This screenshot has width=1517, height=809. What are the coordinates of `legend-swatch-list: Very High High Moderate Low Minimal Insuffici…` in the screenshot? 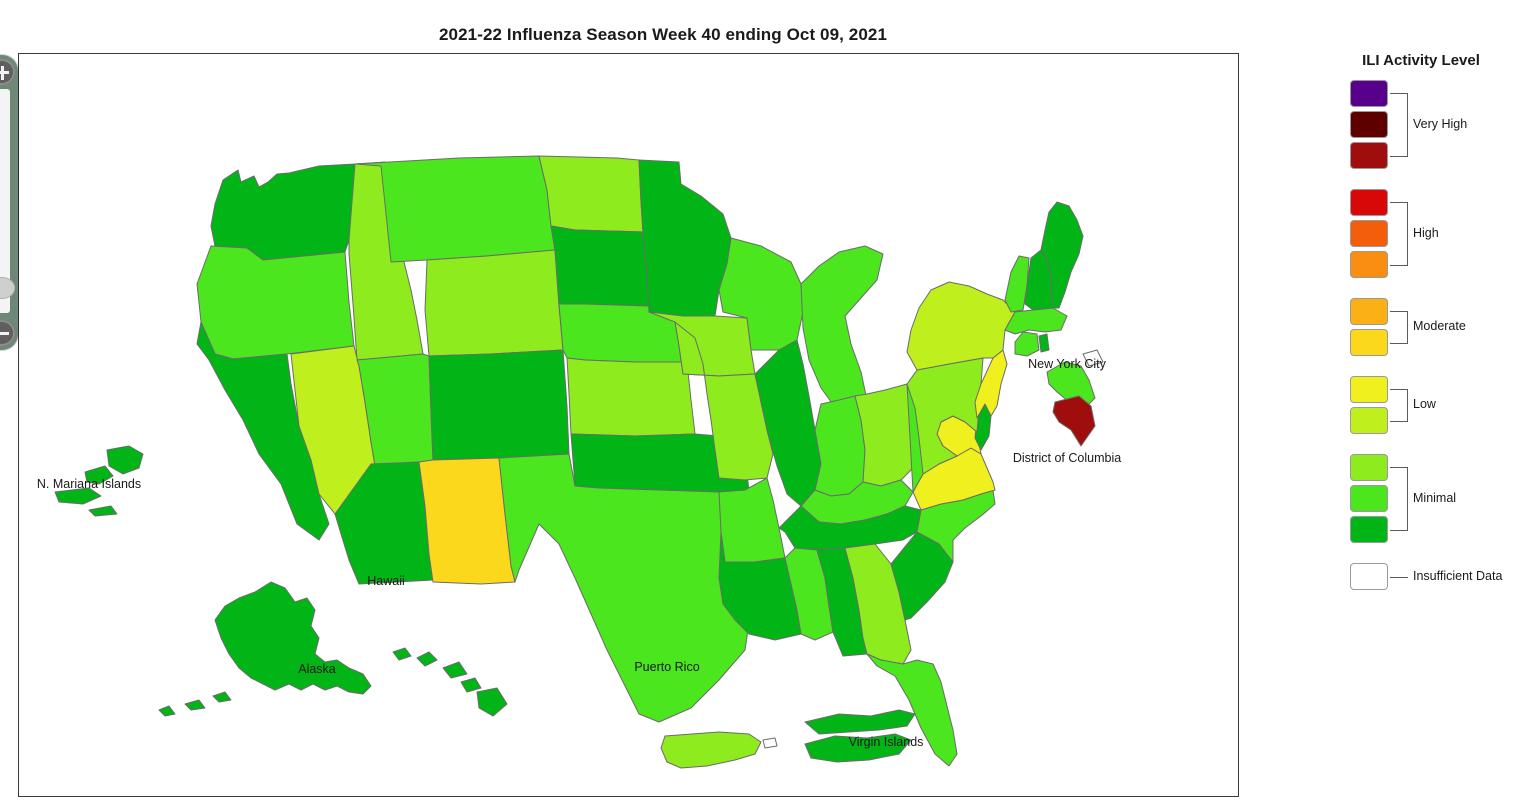 It's located at (1424, 335).